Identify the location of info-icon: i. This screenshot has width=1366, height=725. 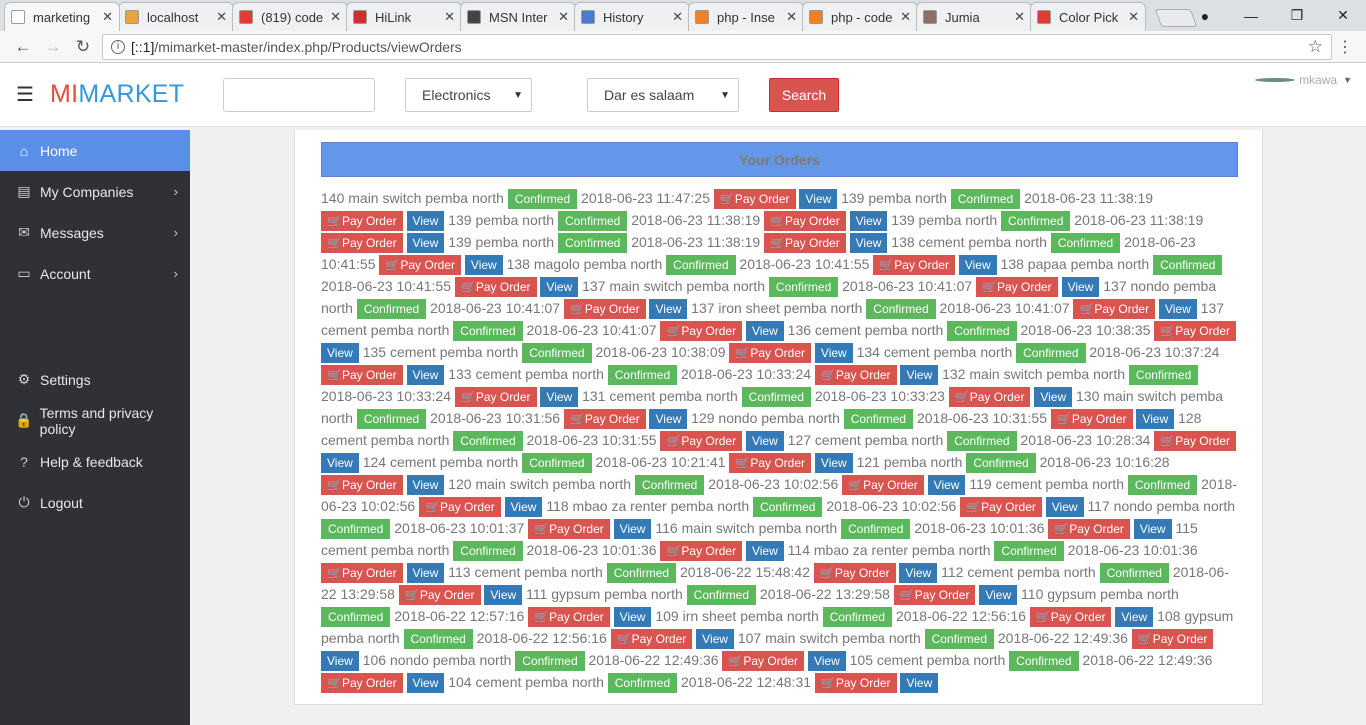
(118, 46).